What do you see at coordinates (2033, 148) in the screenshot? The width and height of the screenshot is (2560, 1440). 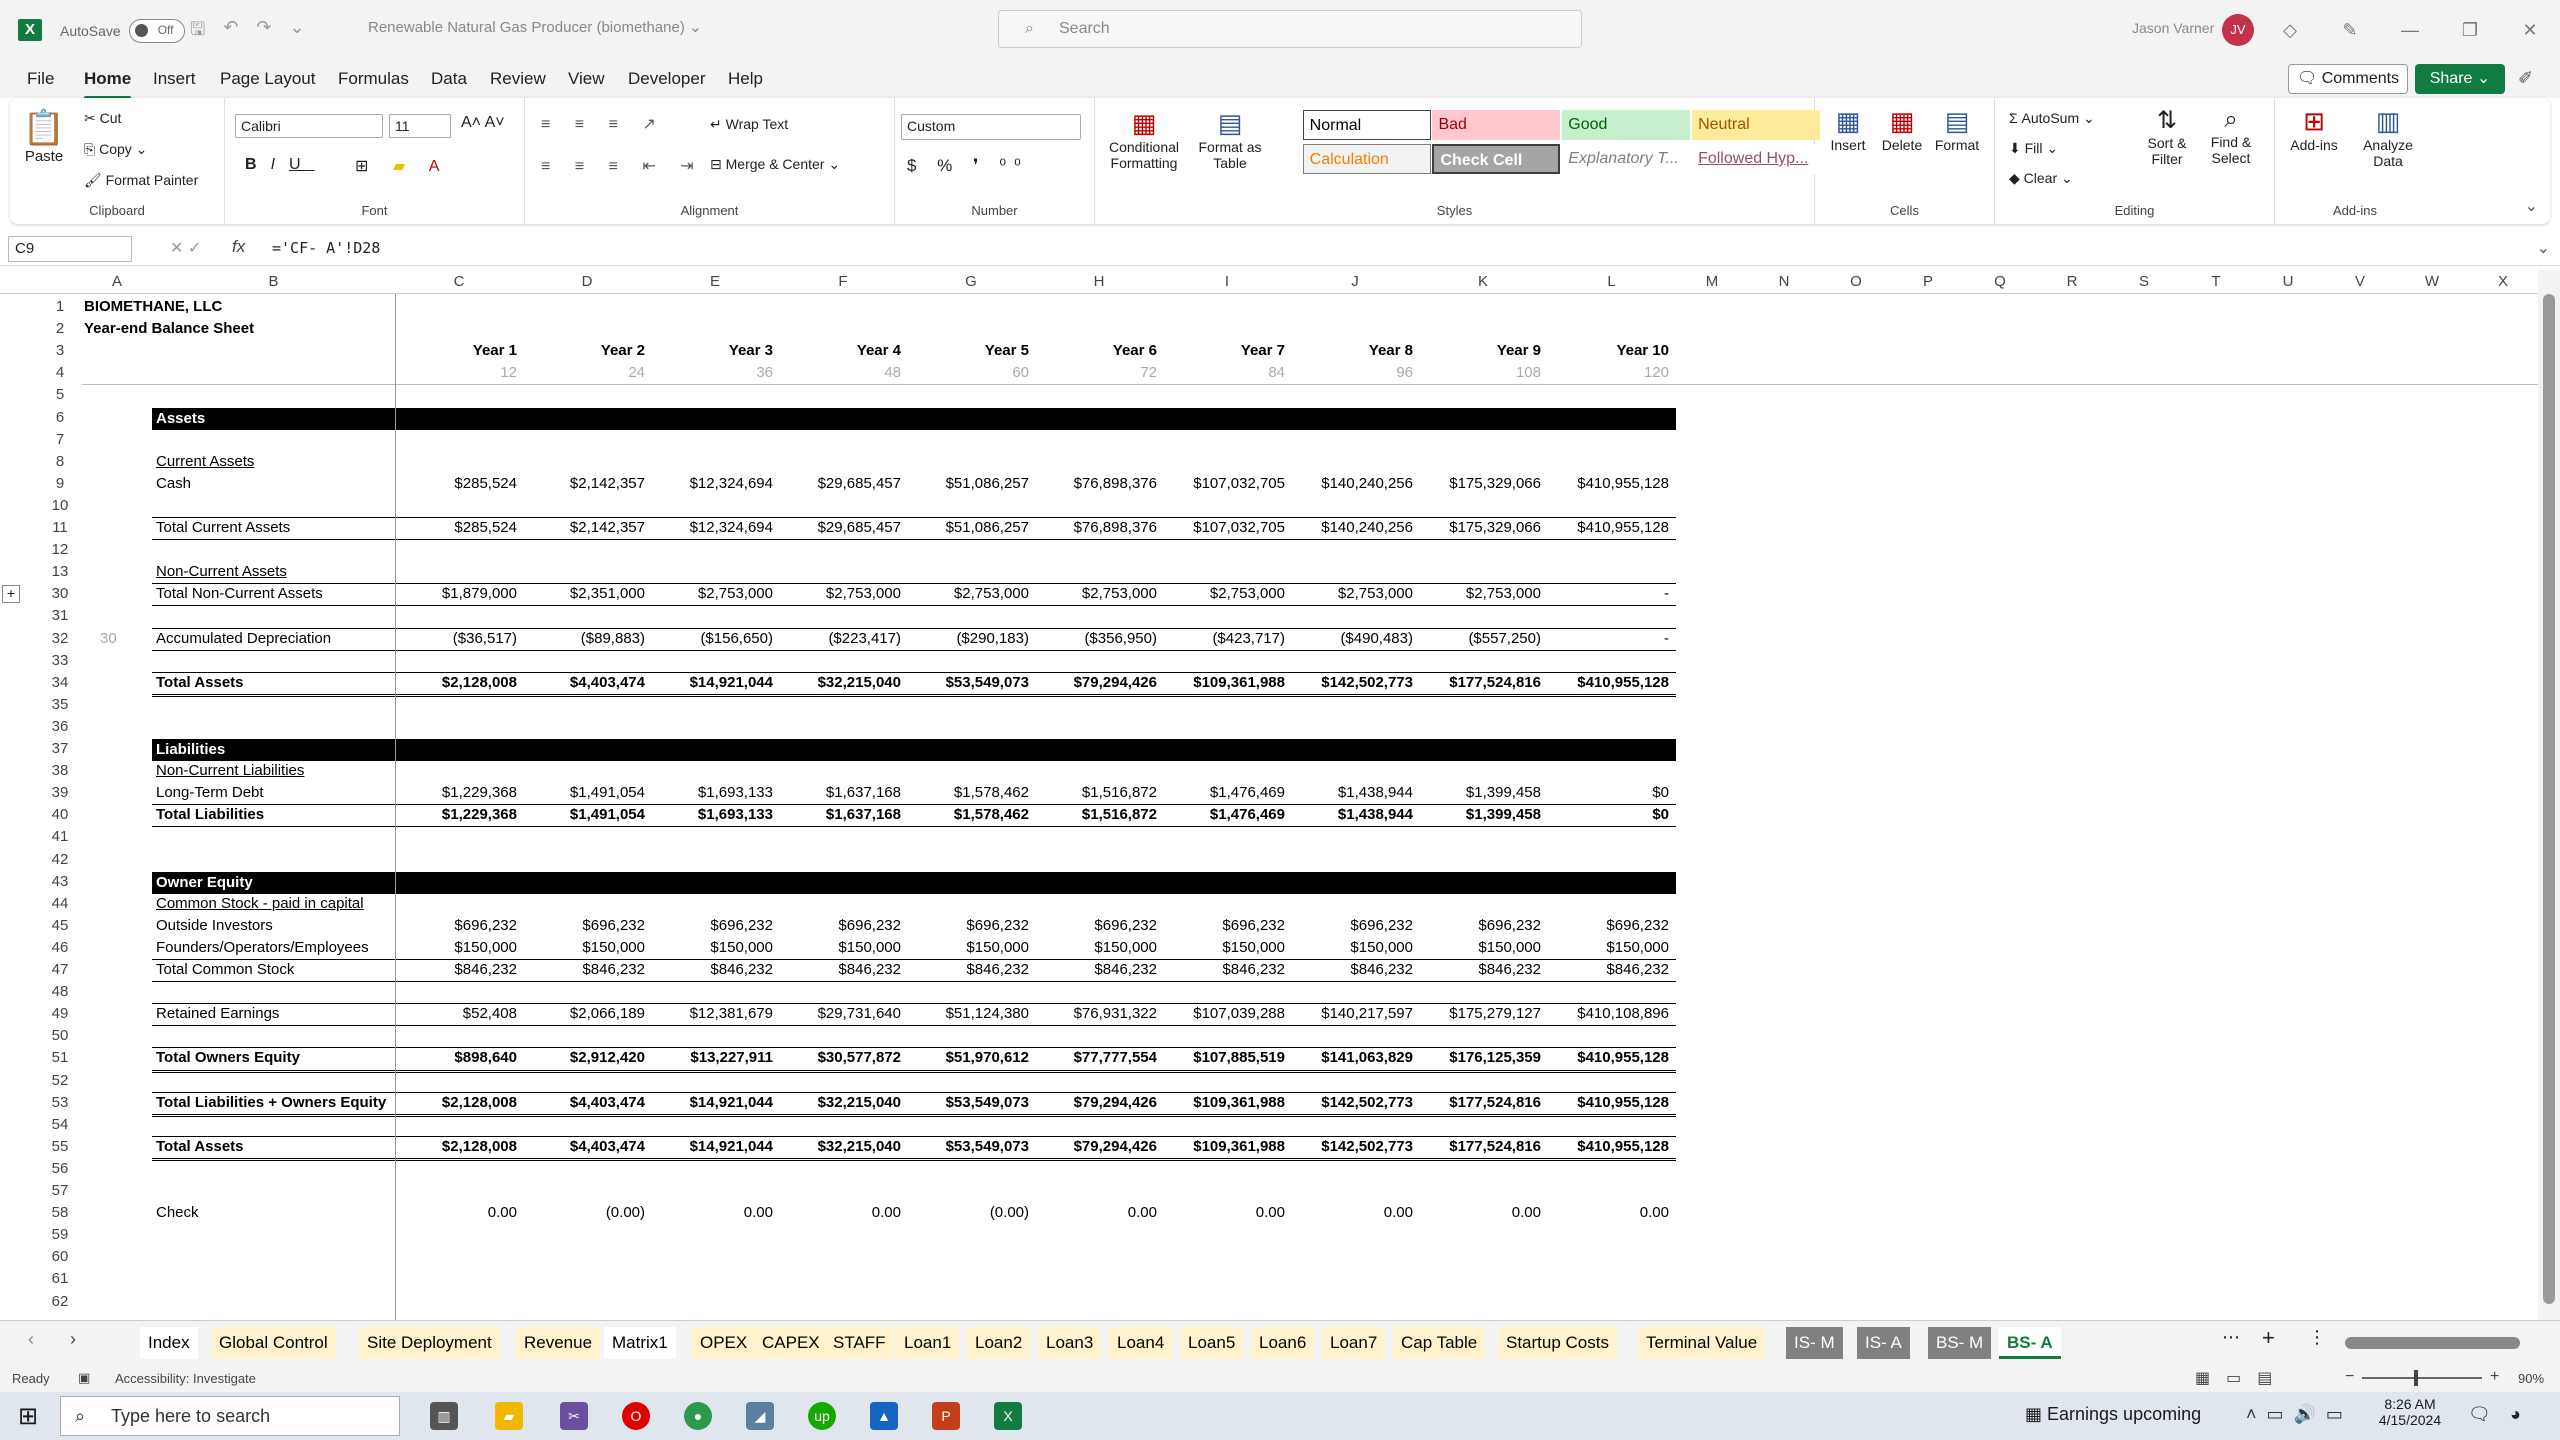 I see `fill-button: ⬇ Fill ⌄` at bounding box center [2033, 148].